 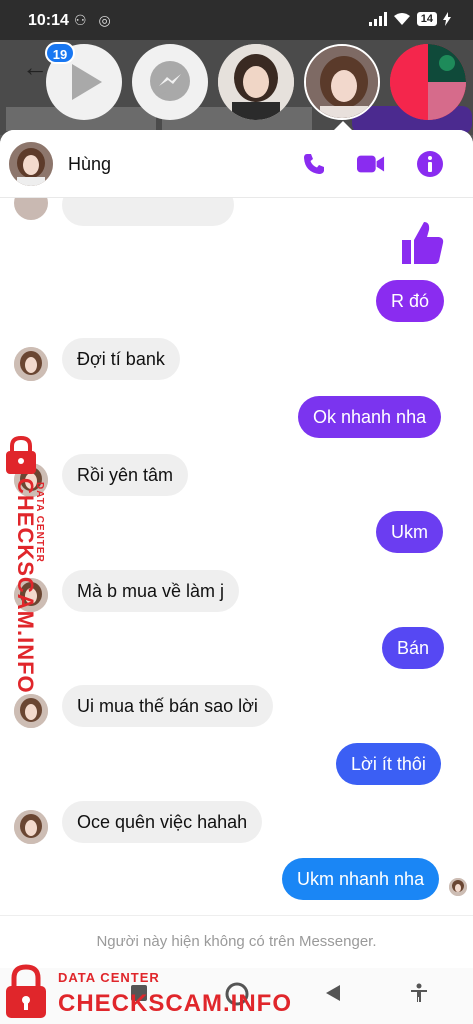 What do you see at coordinates (401, 19) in the screenshot?
I see `wifi-icon` at bounding box center [401, 19].